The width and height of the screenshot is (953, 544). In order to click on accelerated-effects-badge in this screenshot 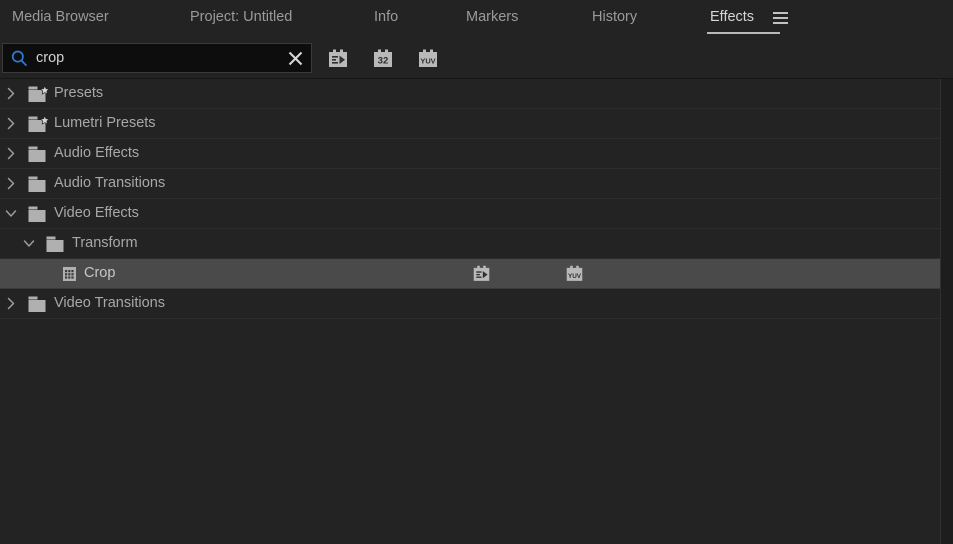, I will do `click(481, 273)`.